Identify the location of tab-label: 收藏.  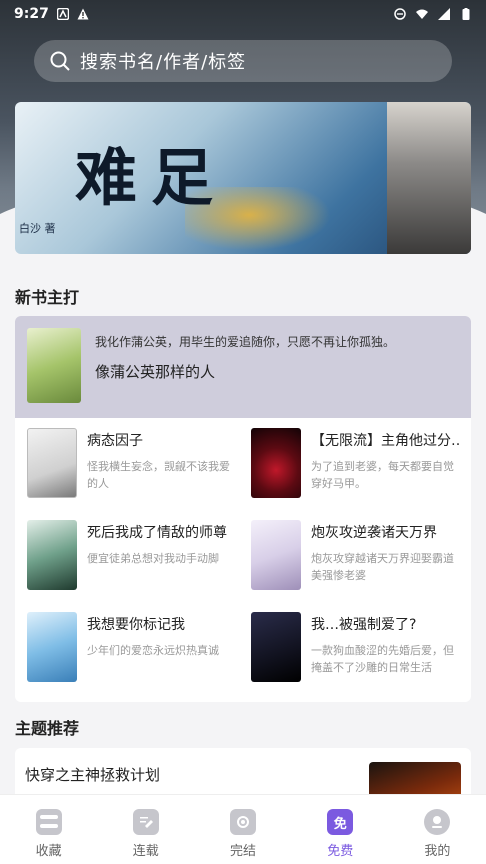
(48, 851).